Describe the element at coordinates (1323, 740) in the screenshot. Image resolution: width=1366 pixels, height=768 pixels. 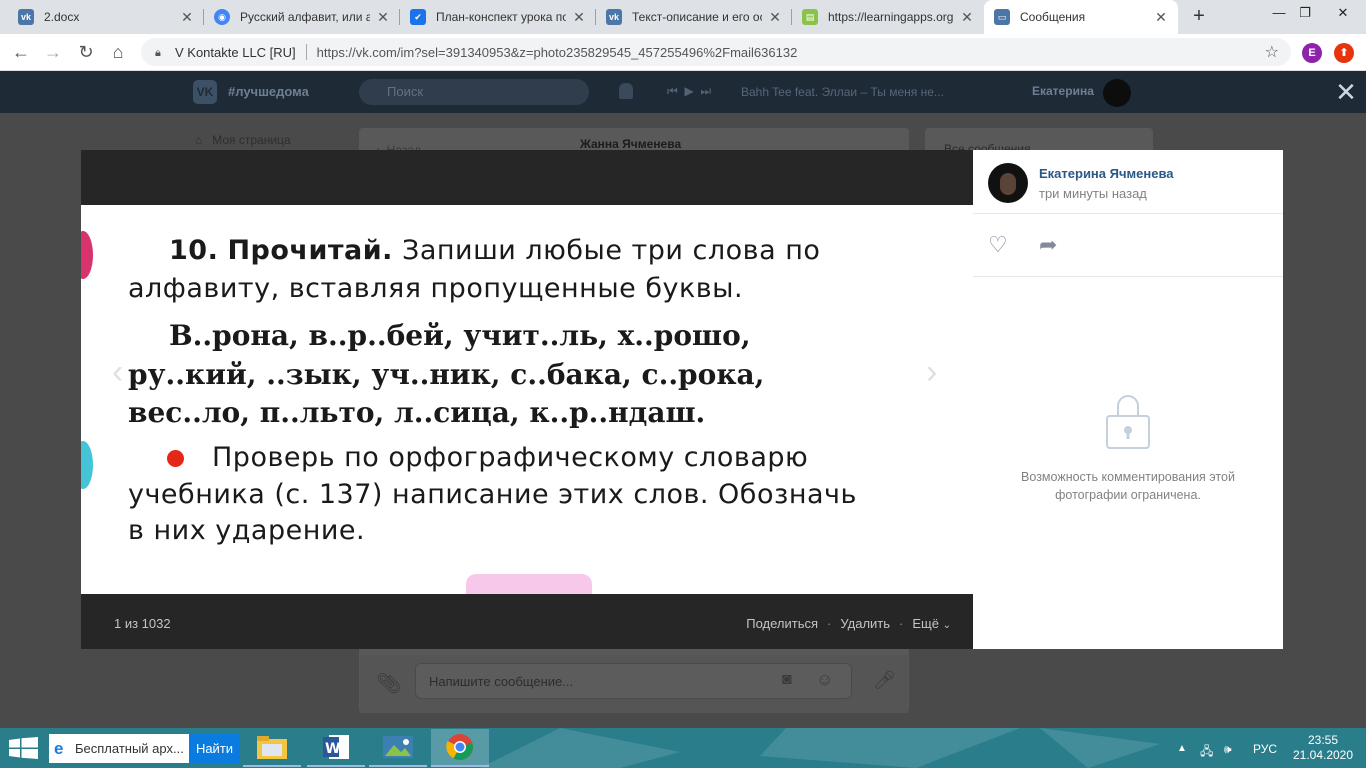
I see `clock-time: 23:55` at that location.